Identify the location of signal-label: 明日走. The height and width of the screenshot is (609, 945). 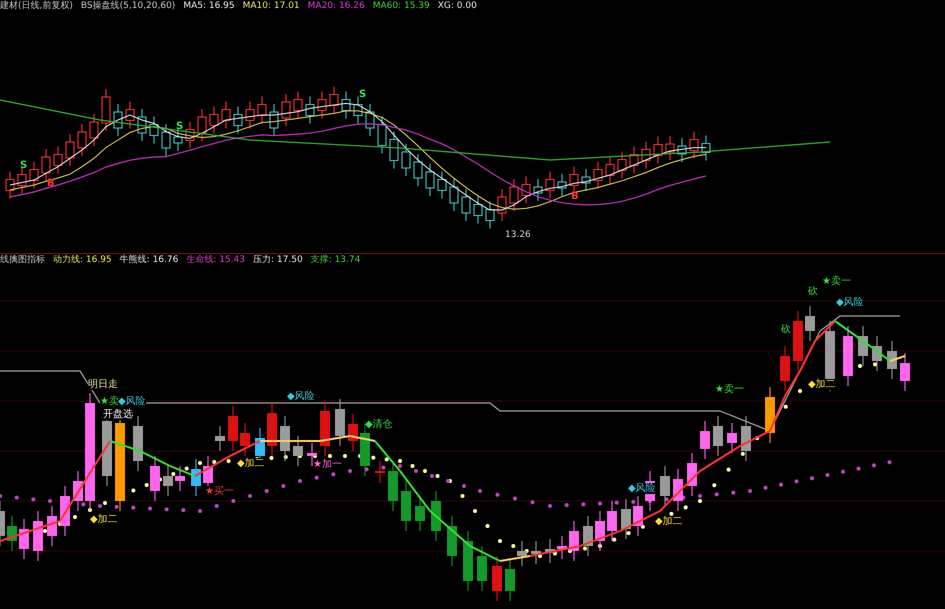
(103, 384).